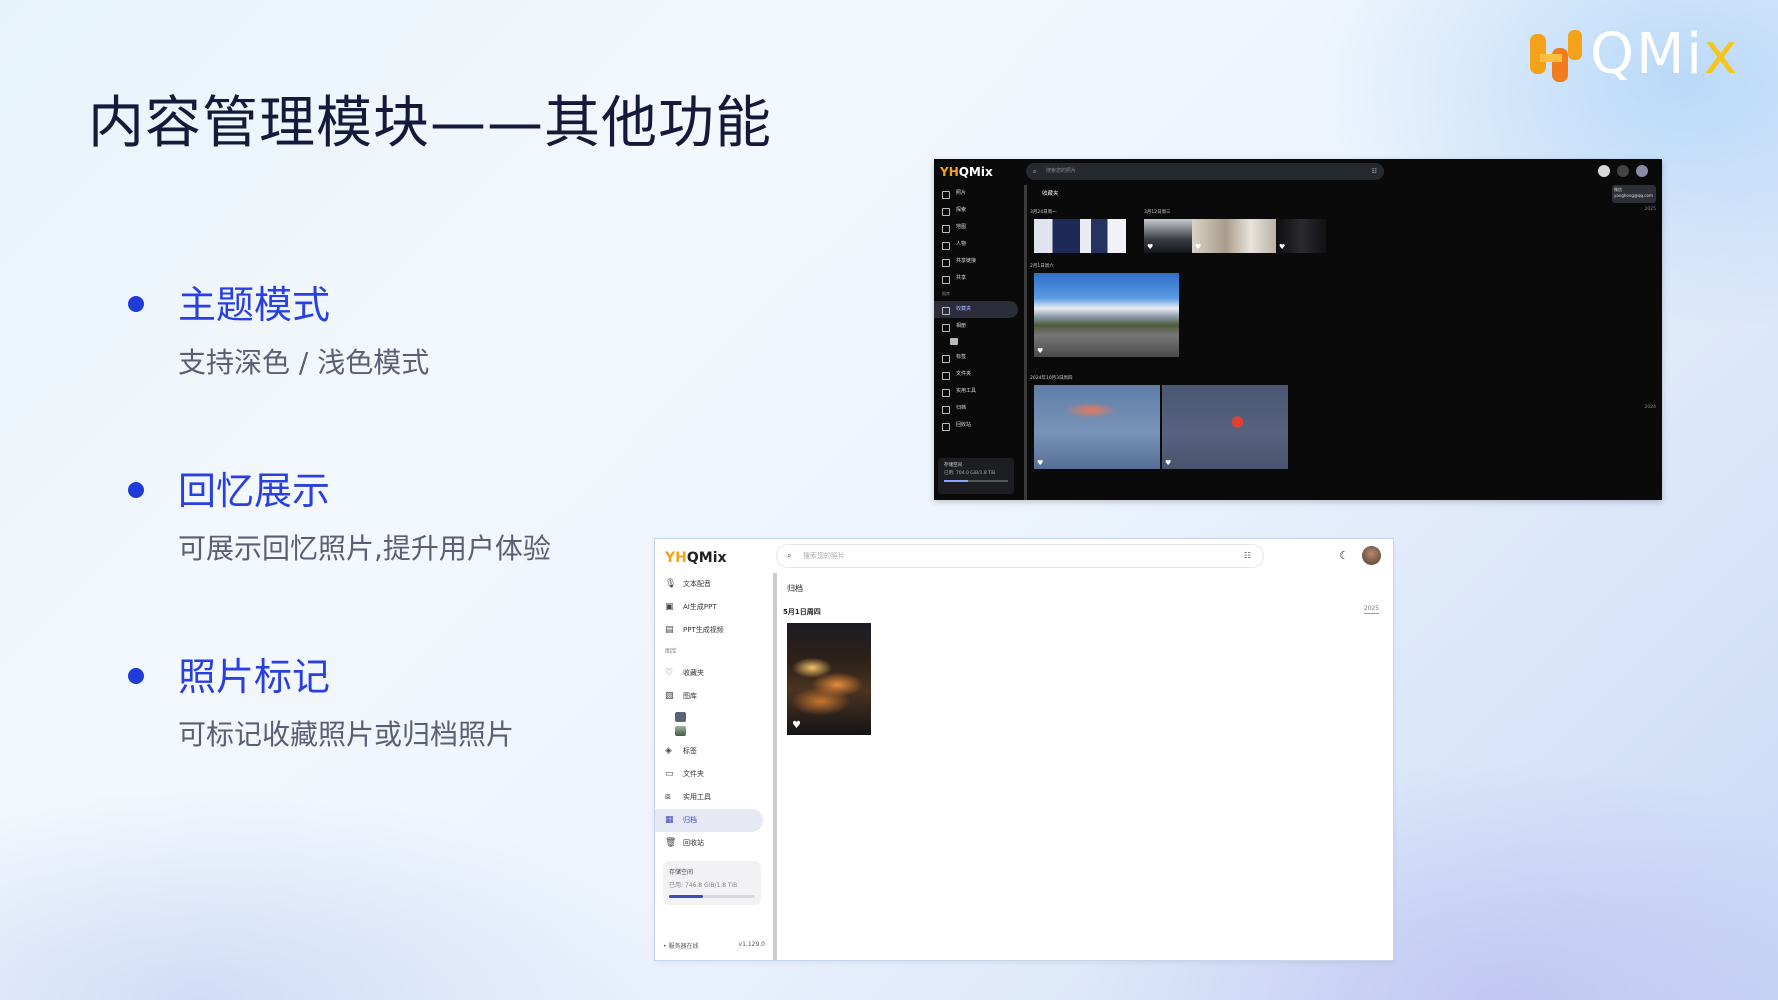  I want to click on sidebar-item-tags: ◈ 标签, so click(714, 751).